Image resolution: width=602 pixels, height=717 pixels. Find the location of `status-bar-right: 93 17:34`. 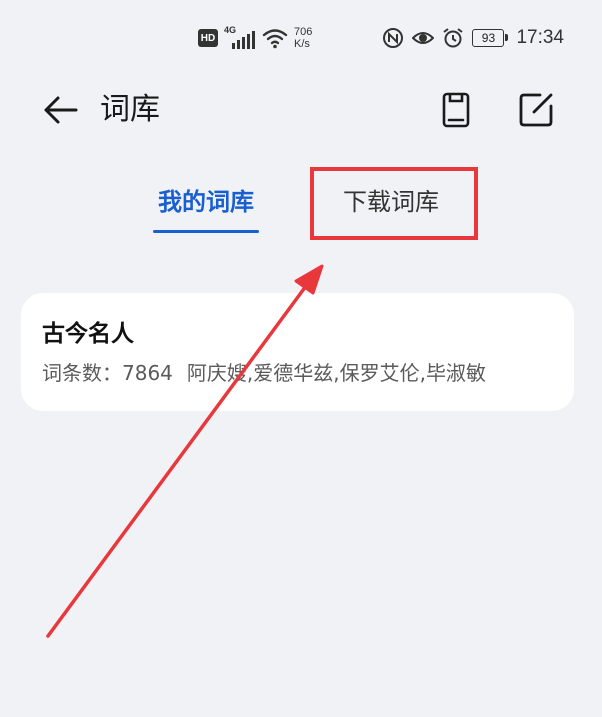

status-bar-right: 93 17:34 is located at coordinates (473, 38).